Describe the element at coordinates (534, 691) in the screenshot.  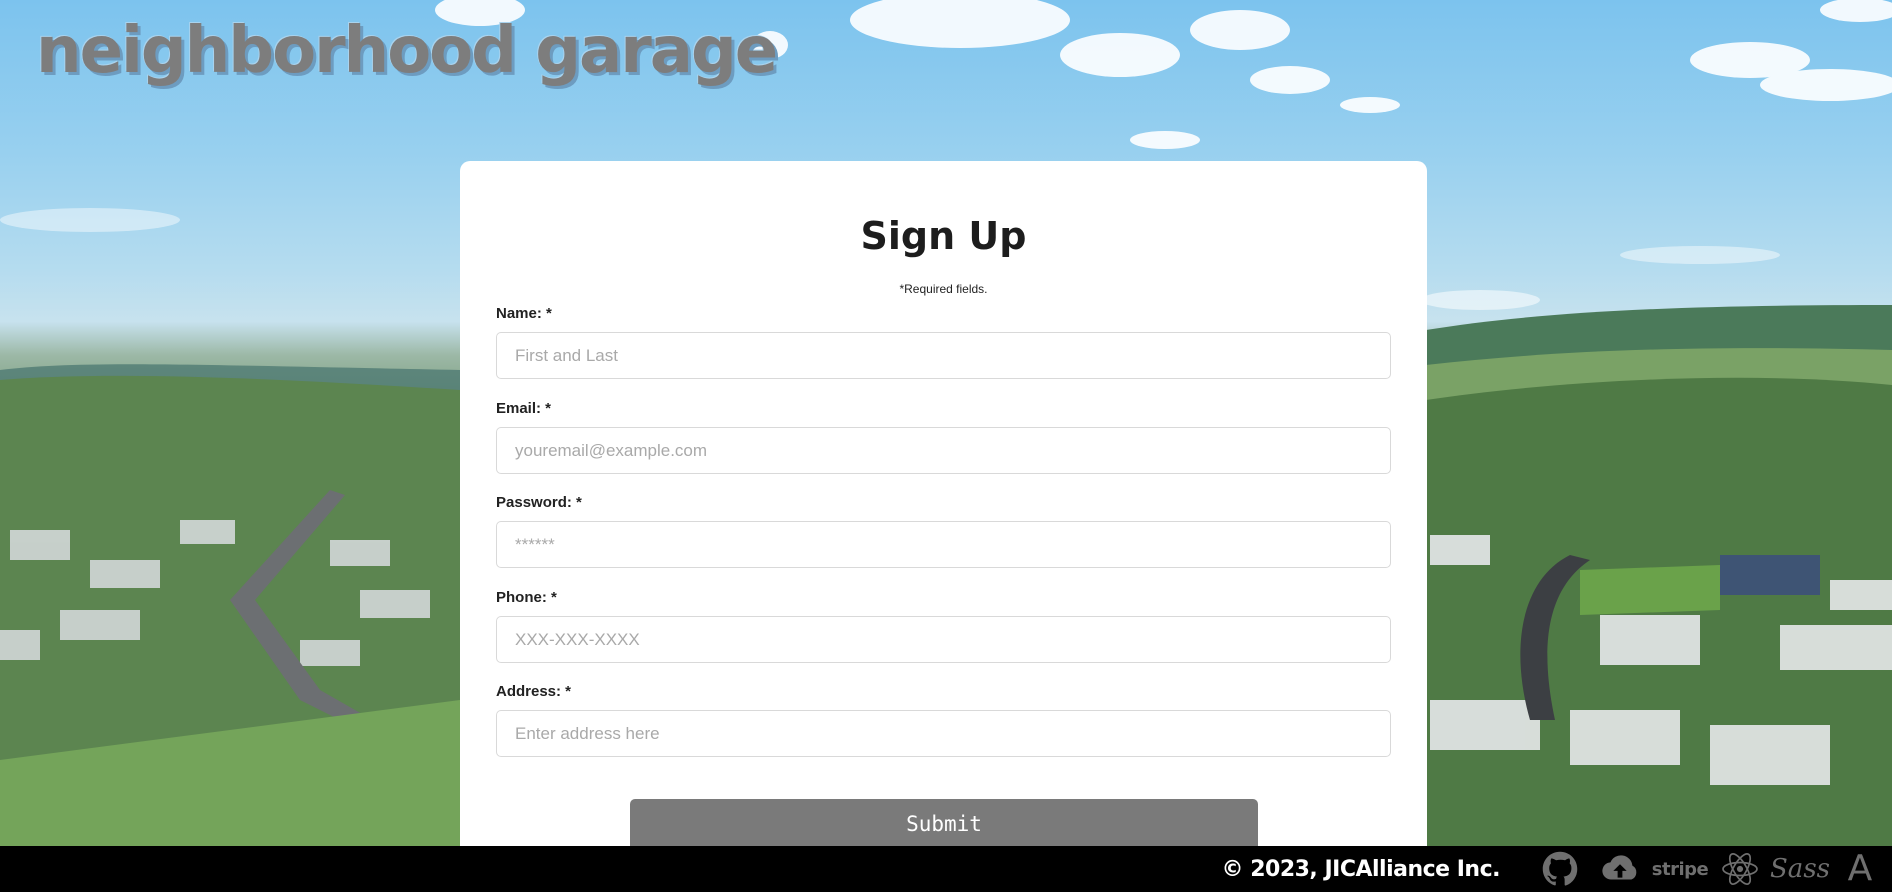
I see `address-label: Address: *` at that location.